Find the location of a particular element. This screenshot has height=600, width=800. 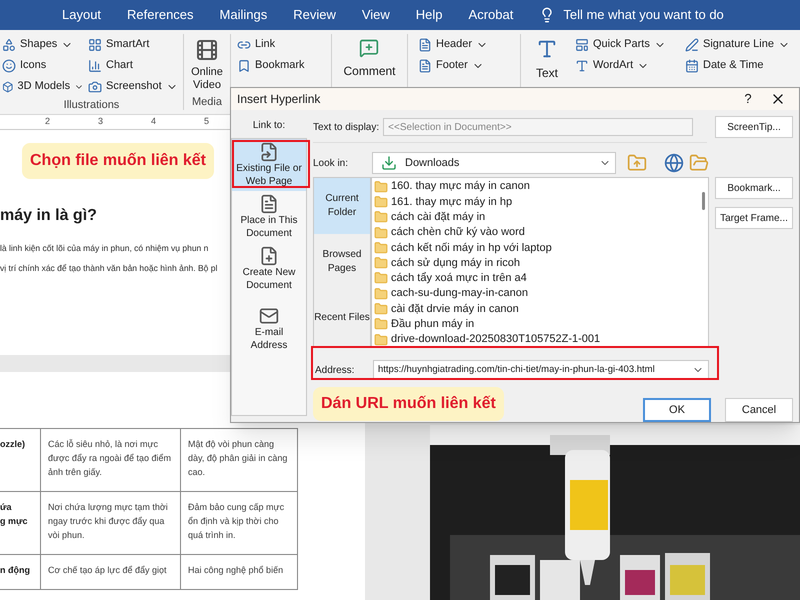

ribbon-button: Shapes is located at coordinates (43, 44).